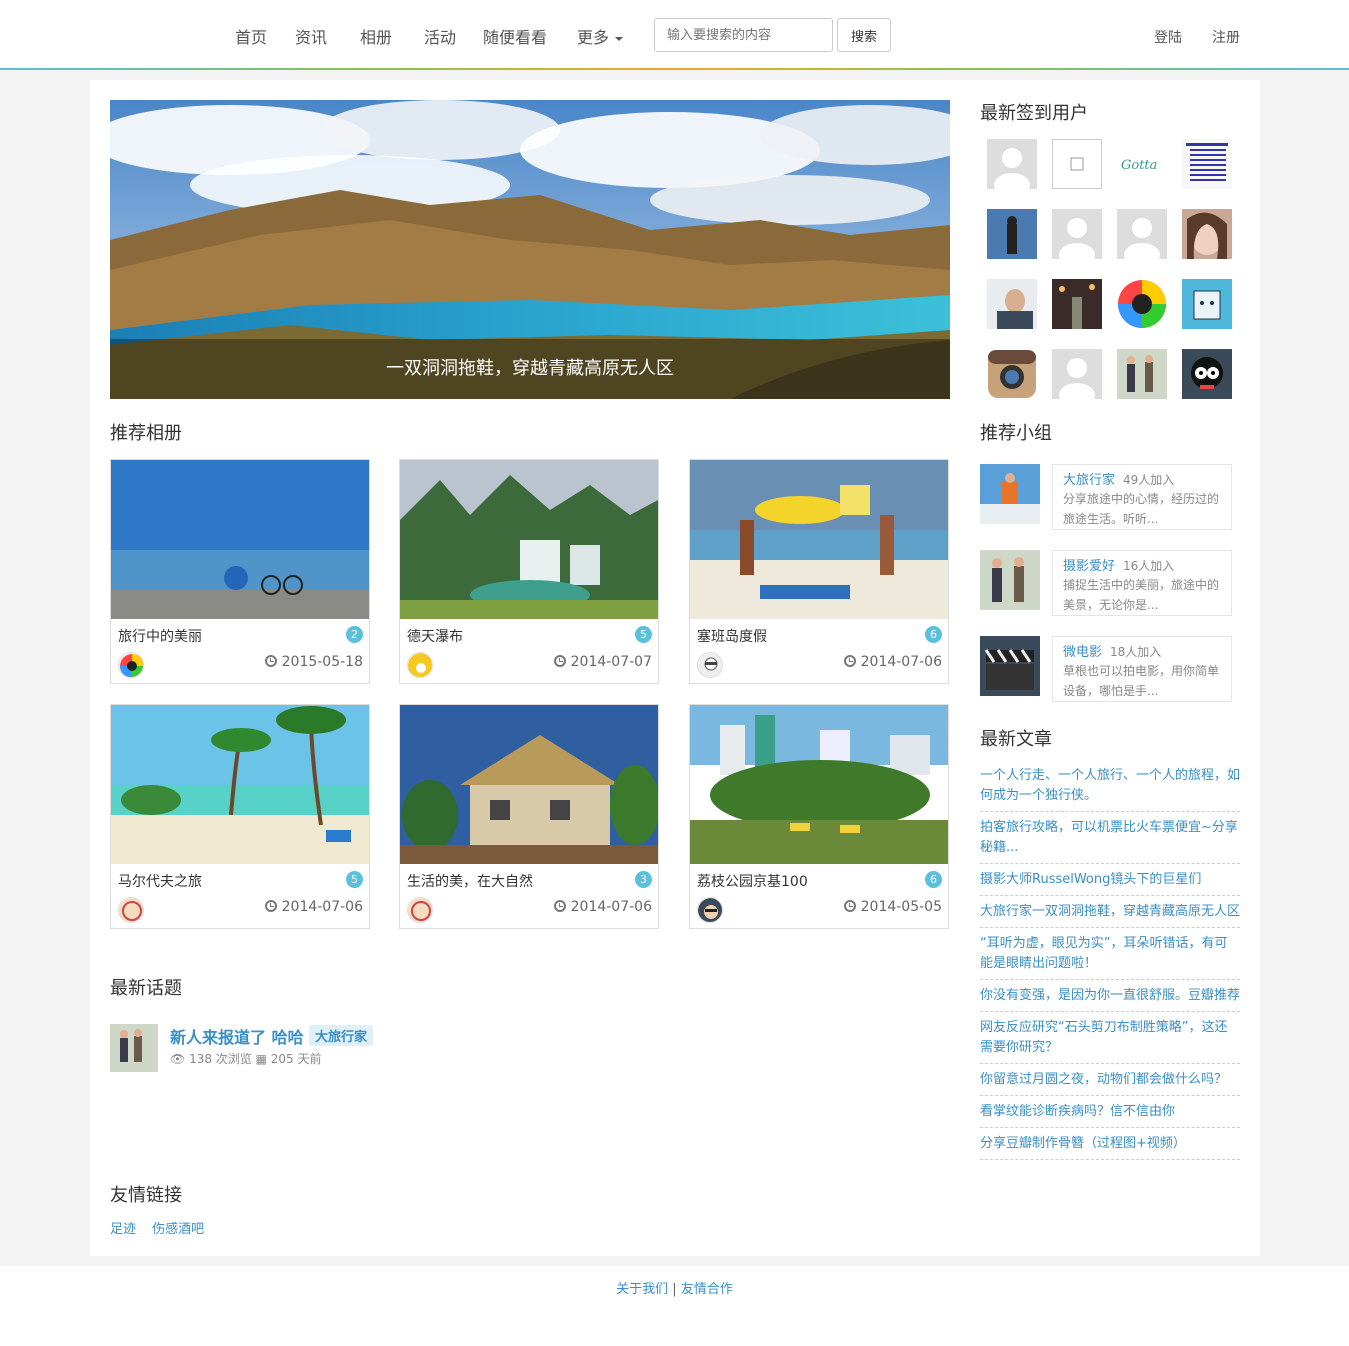 The height and width of the screenshot is (1346, 1349). Describe the element at coordinates (600, 36) in the screenshot. I see `nav-item-more: 更多` at that location.